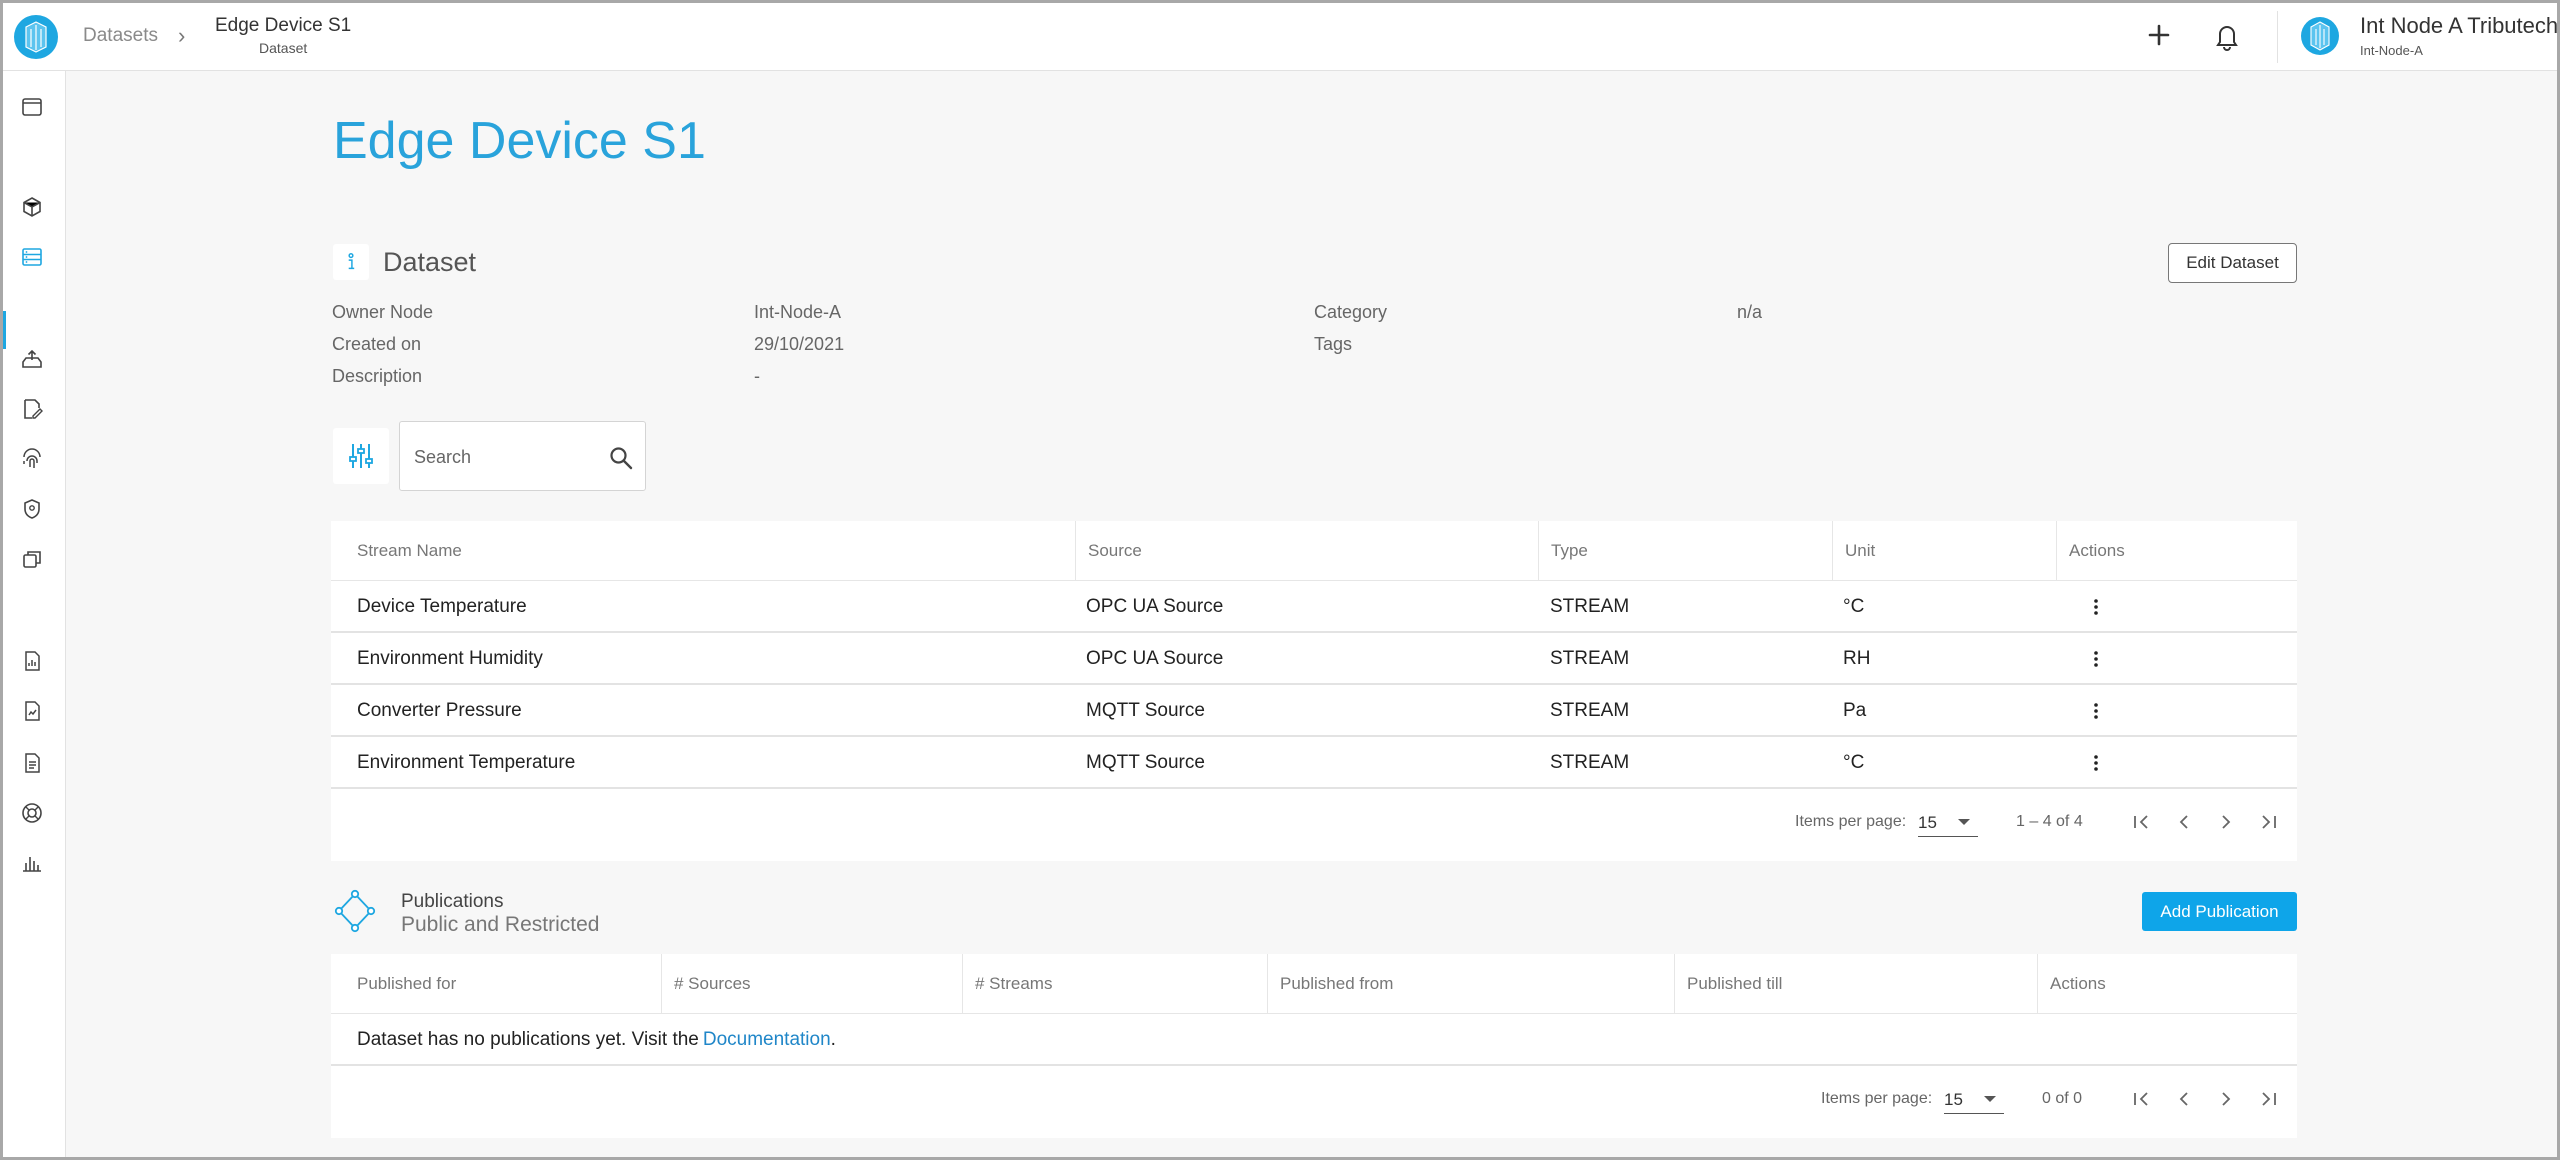 The image size is (2560, 1160). Describe the element at coordinates (1114, 984) in the screenshot. I see `column-header: # Streams` at that location.